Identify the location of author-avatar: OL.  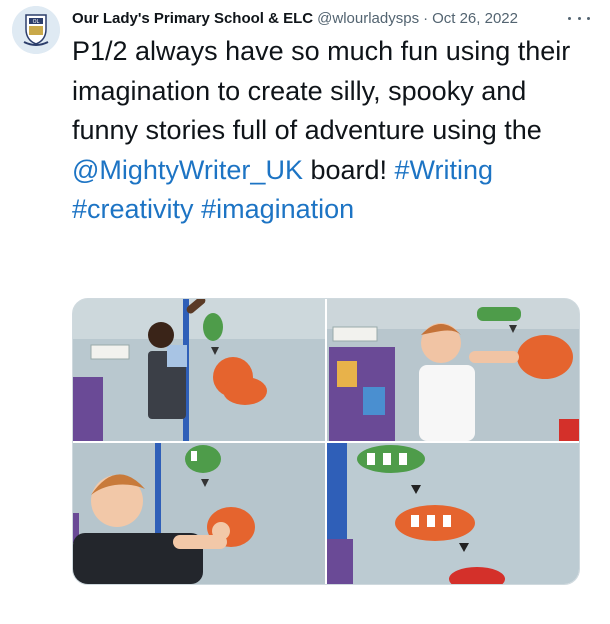
(36, 30).